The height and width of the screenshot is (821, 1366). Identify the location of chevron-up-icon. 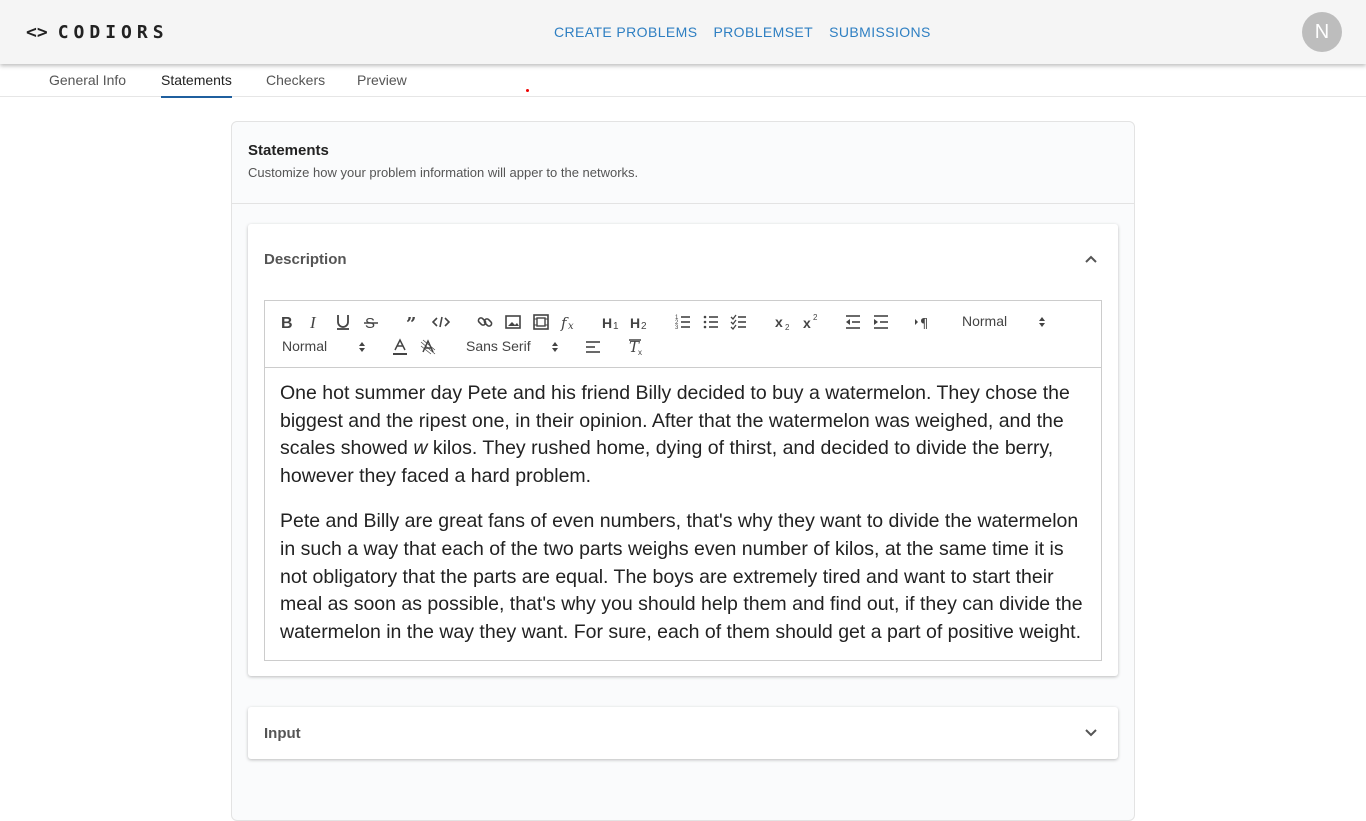
(1091, 259).